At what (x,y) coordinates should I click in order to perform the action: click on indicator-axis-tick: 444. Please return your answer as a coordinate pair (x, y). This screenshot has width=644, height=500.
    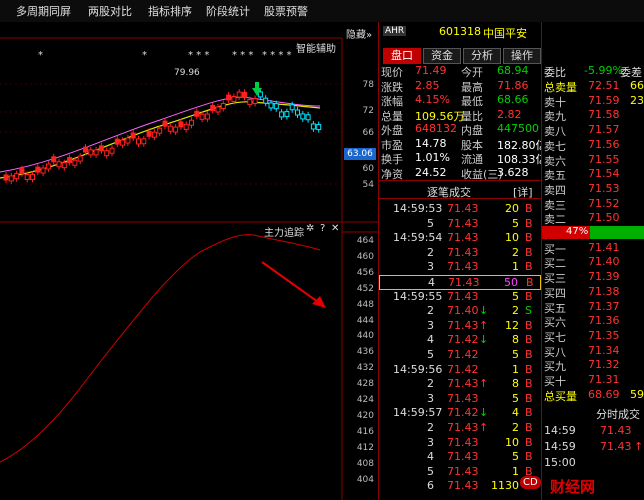
    Looking at the image, I should click on (365, 320).